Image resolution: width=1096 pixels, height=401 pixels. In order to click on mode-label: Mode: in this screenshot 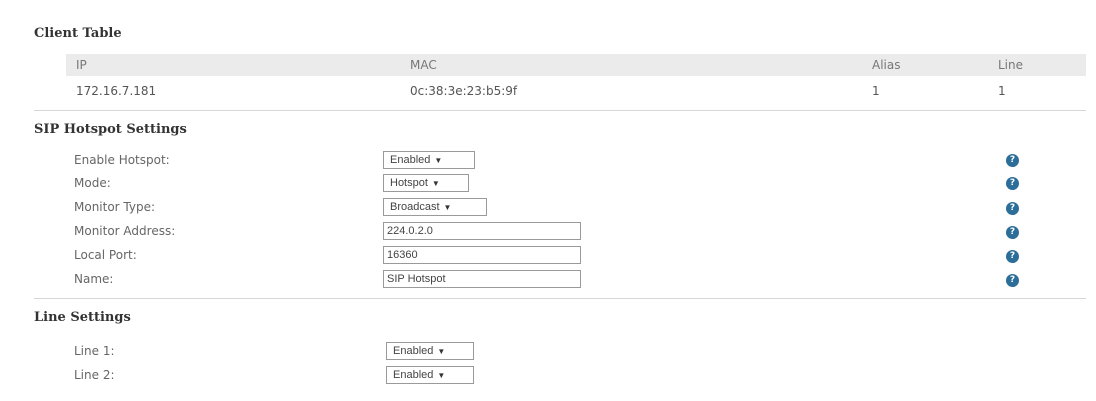, I will do `click(92, 183)`.